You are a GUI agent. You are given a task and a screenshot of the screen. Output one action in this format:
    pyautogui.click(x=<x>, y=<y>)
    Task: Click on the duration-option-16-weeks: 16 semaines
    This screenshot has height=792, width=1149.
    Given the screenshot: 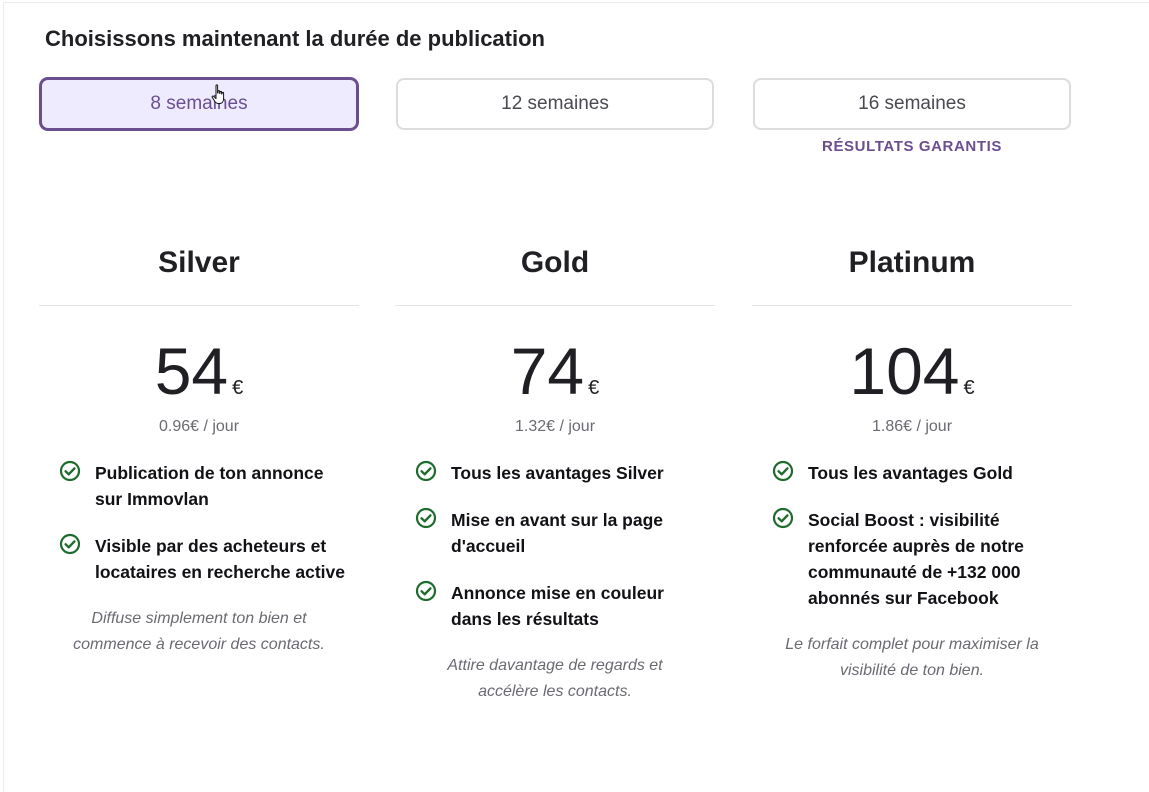 What is the action you would take?
    pyautogui.click(x=912, y=104)
    